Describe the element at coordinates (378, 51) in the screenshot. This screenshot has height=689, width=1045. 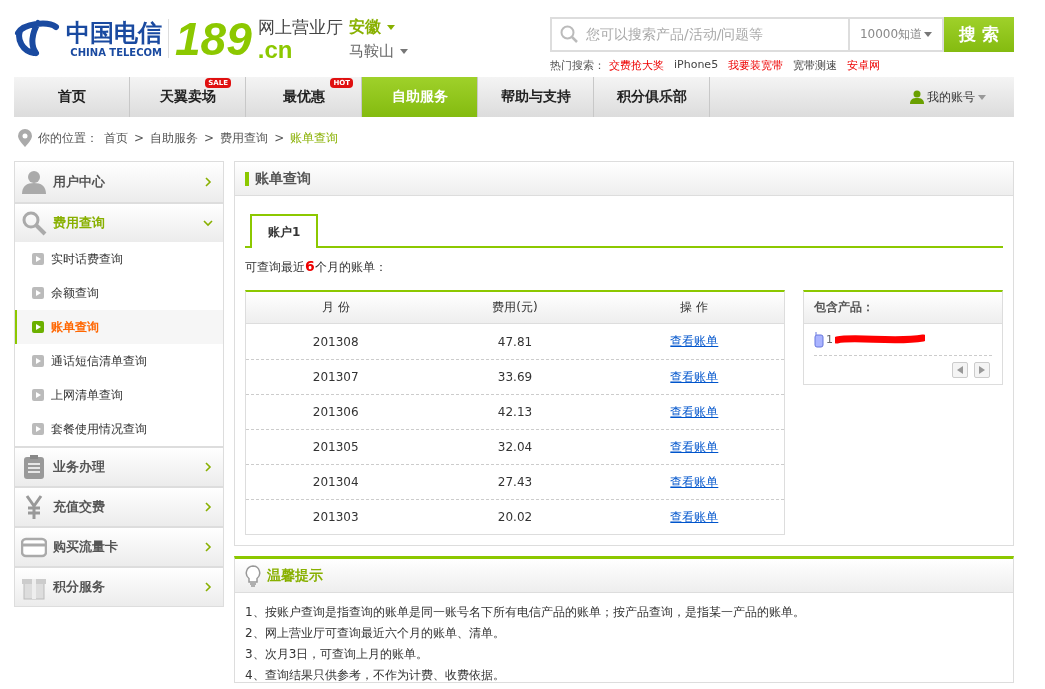
I see `city-selector: 马鞍山` at that location.